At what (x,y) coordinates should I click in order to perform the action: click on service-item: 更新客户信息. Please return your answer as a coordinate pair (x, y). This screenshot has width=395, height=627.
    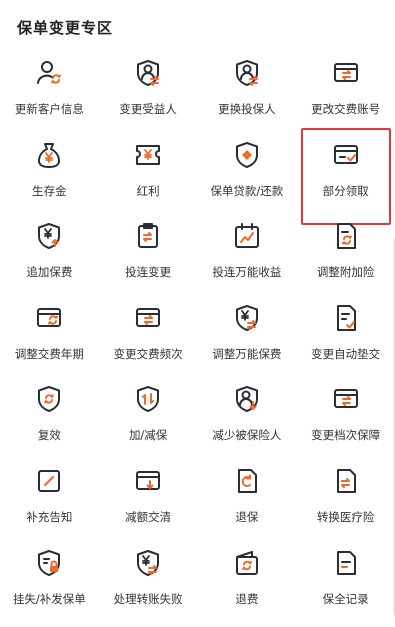
    Looking at the image, I should click on (49, 97).